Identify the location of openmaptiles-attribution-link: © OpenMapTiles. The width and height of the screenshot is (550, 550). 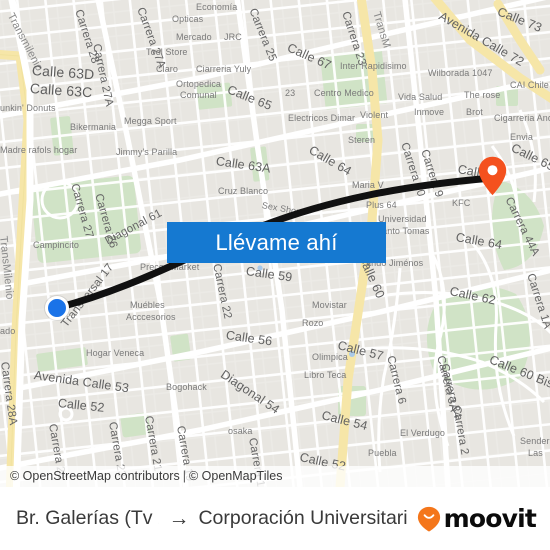
(236, 476).